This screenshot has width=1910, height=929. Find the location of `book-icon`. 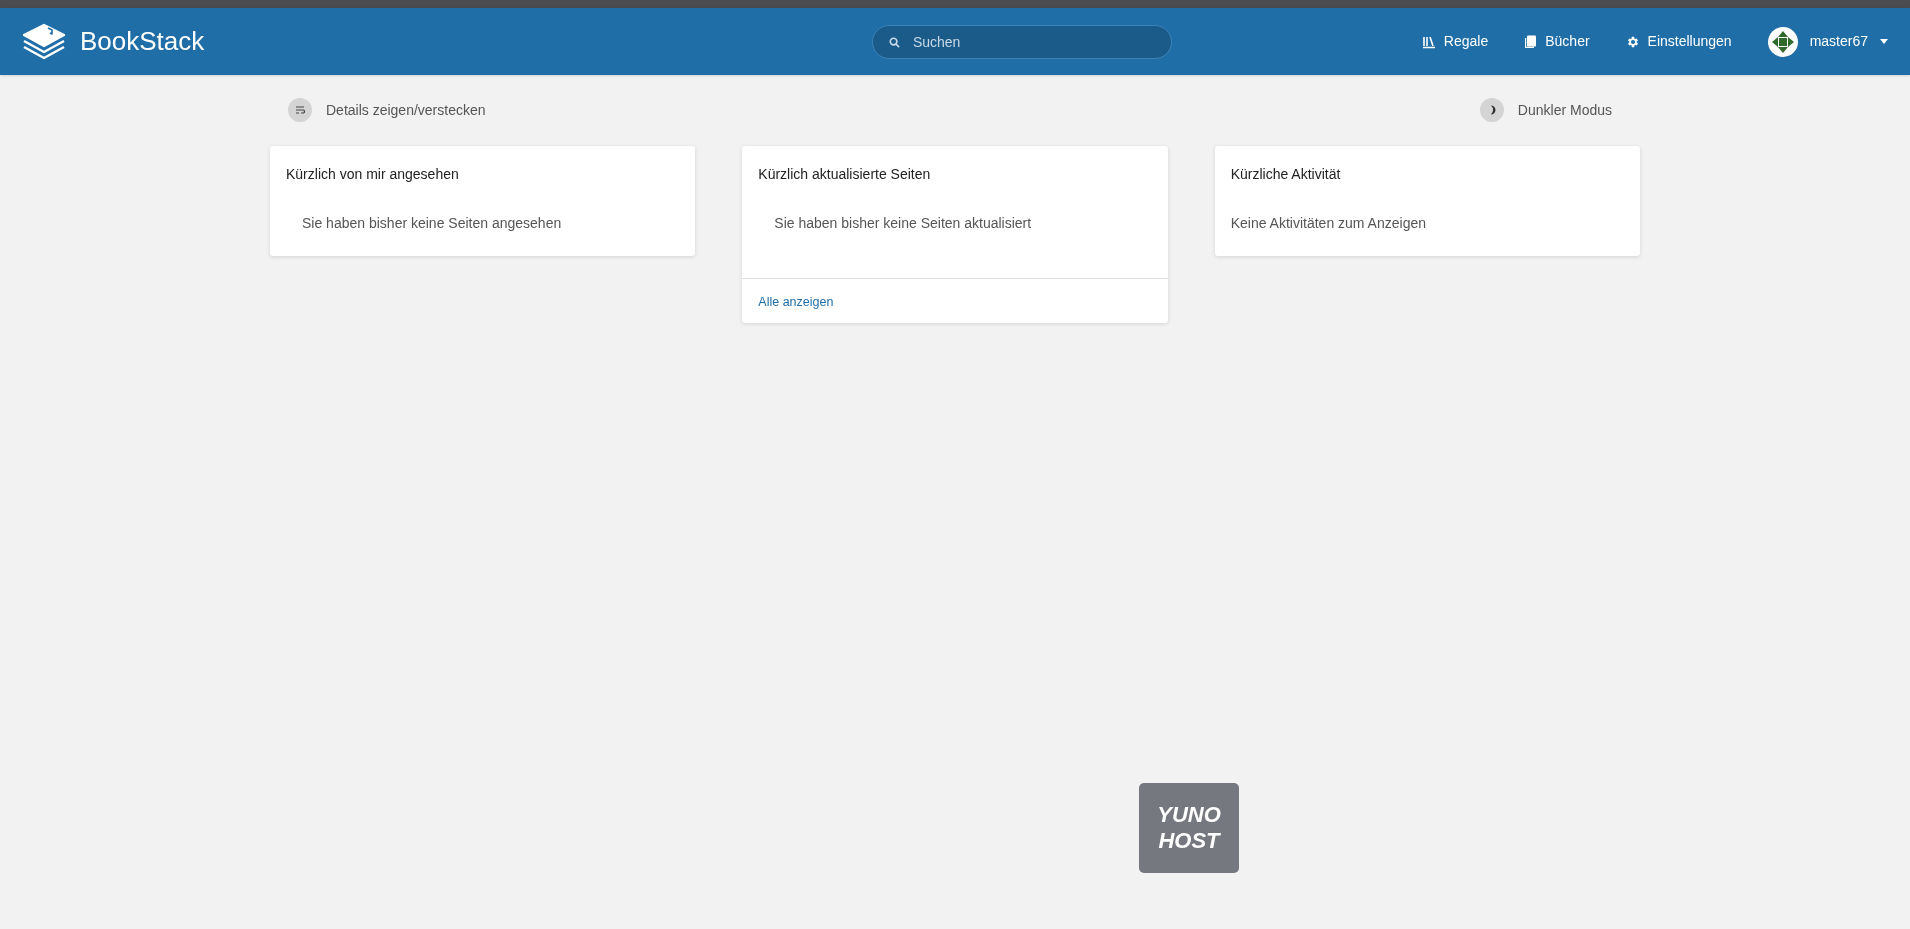

book-icon is located at coordinates (1531, 41).